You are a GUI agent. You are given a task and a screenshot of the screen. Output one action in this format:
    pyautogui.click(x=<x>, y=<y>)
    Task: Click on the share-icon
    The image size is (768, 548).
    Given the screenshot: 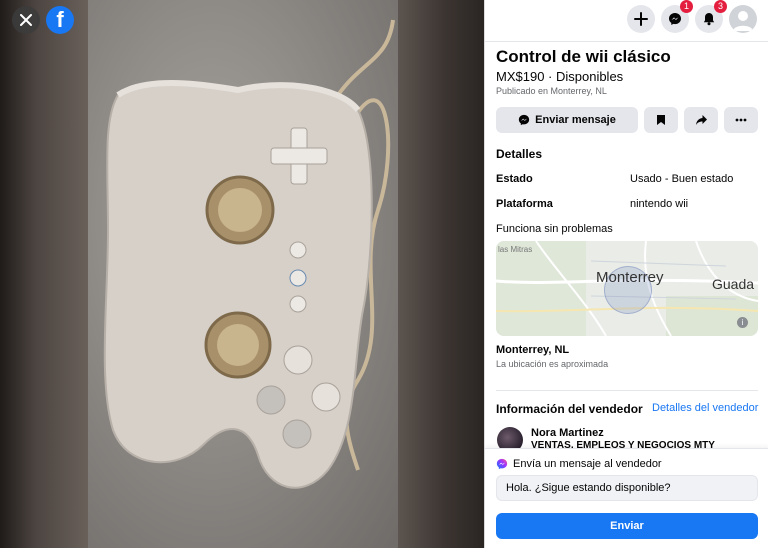 What is the action you would take?
    pyautogui.click(x=701, y=120)
    